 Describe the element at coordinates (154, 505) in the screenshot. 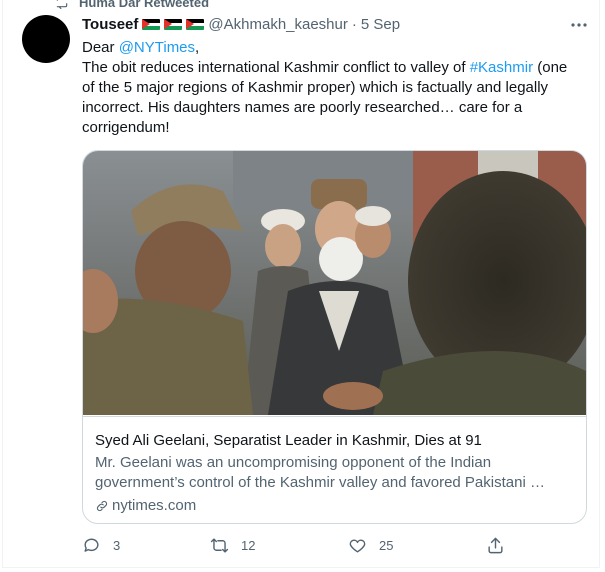

I see `domain-text: nytimes.com` at that location.